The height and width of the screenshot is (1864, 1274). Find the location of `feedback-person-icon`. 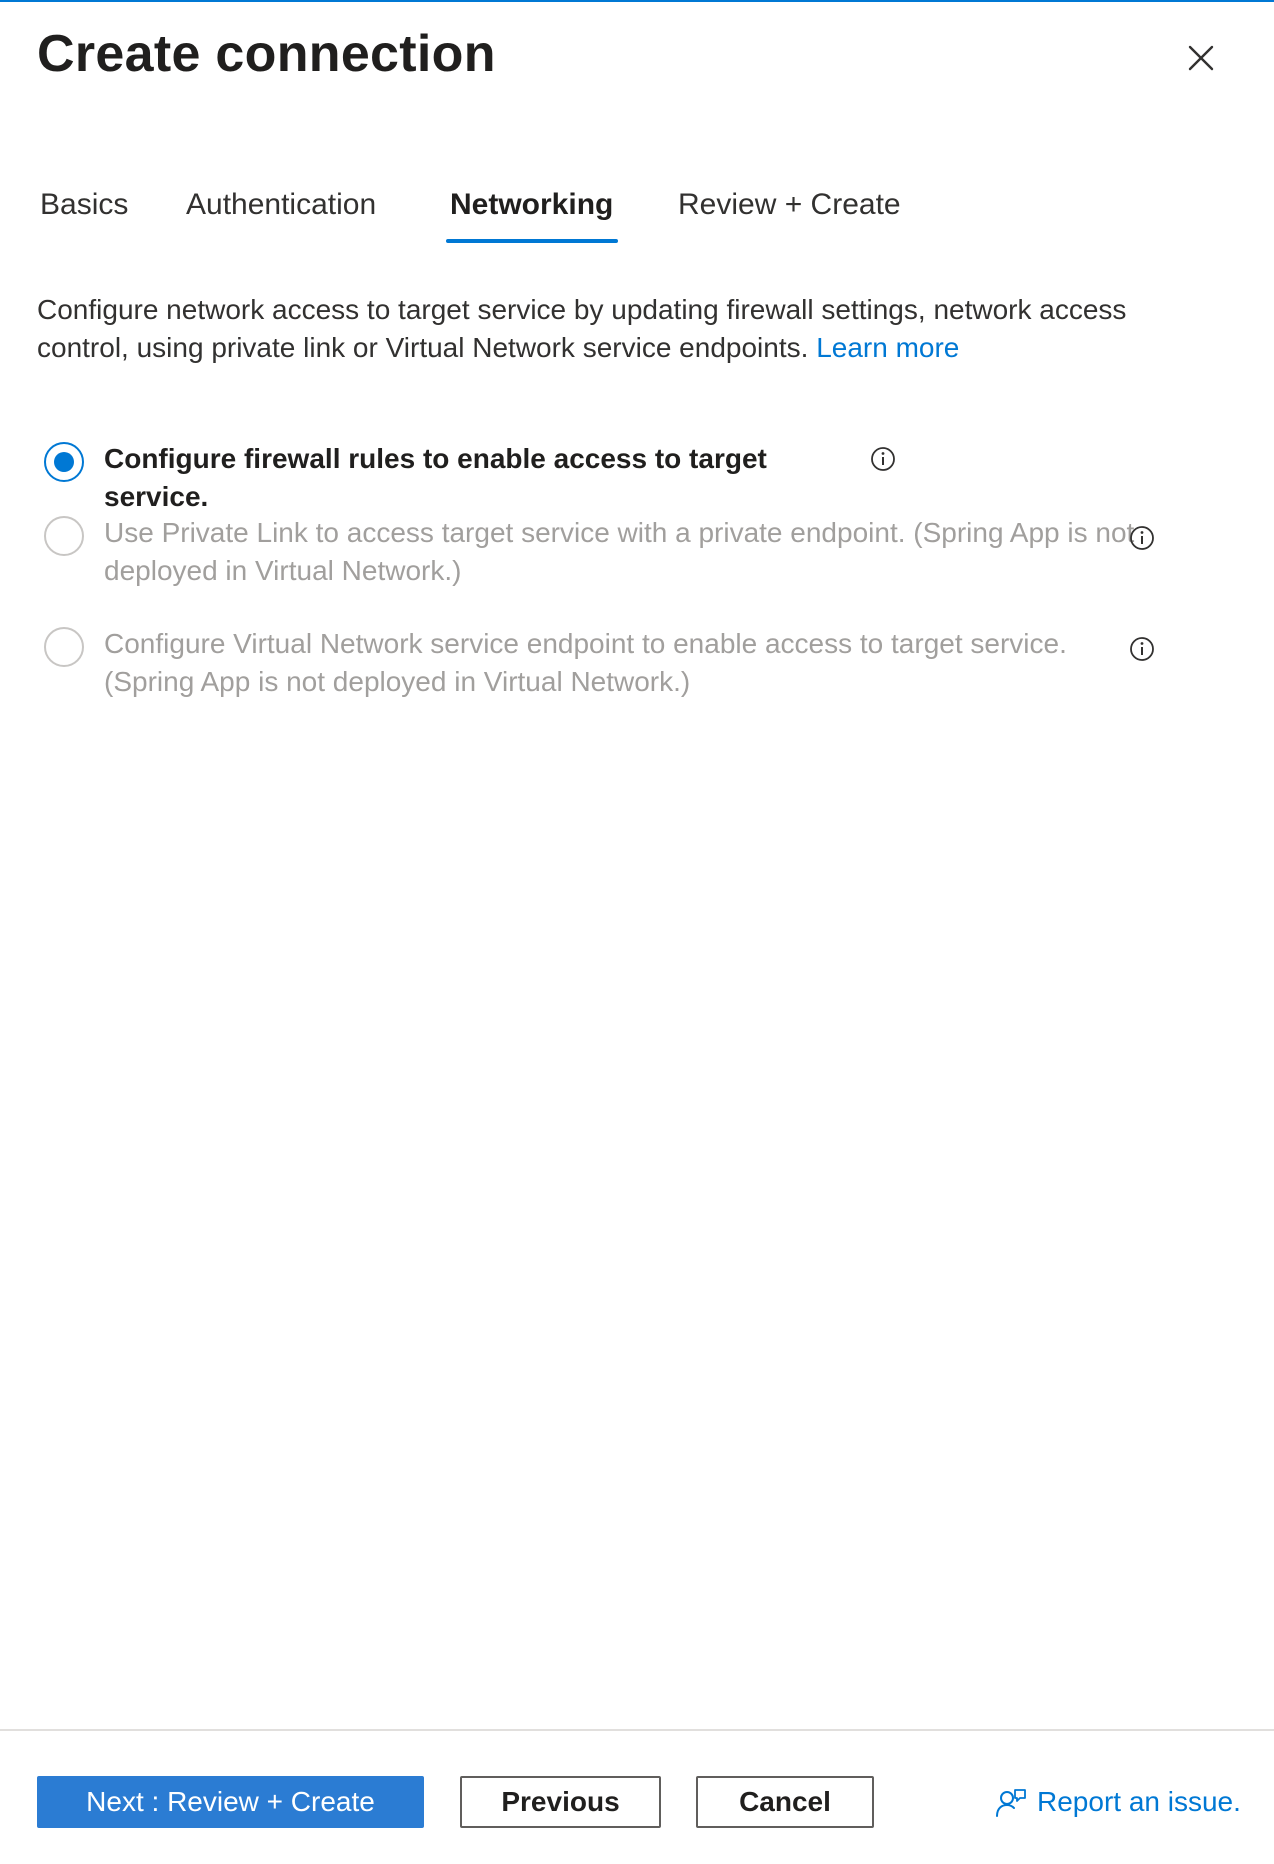

feedback-person-icon is located at coordinates (1011, 1803).